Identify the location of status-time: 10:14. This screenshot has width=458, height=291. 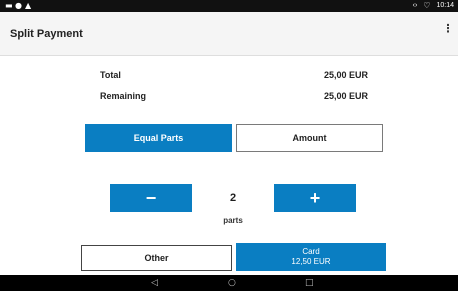
(445, 5).